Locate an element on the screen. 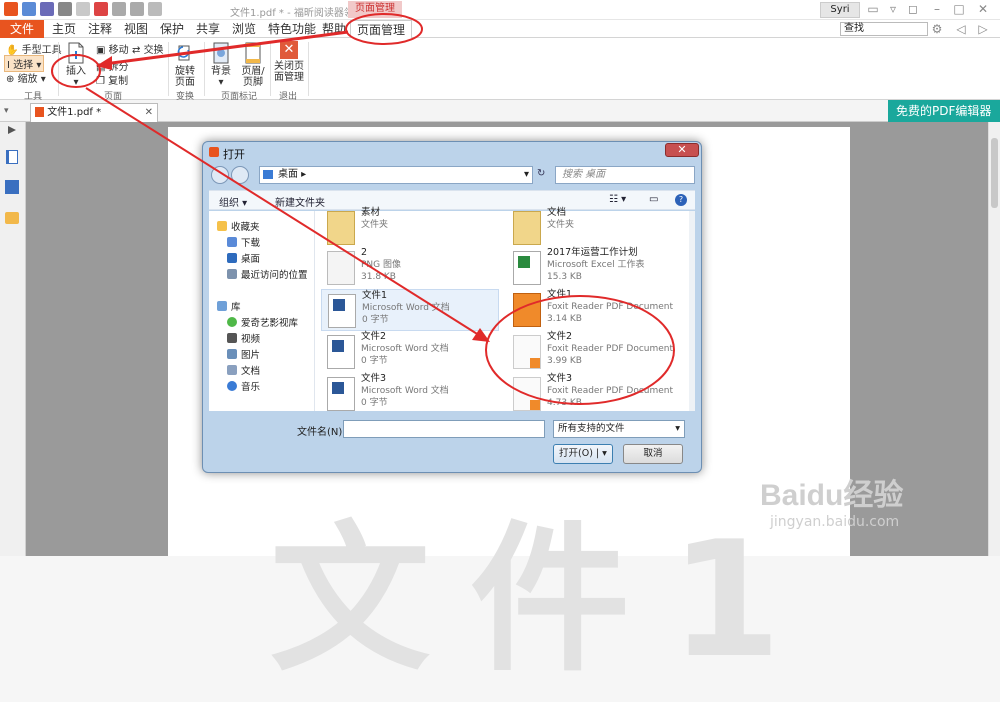  split-page-button: ▤ 拆分 is located at coordinates (112, 65).